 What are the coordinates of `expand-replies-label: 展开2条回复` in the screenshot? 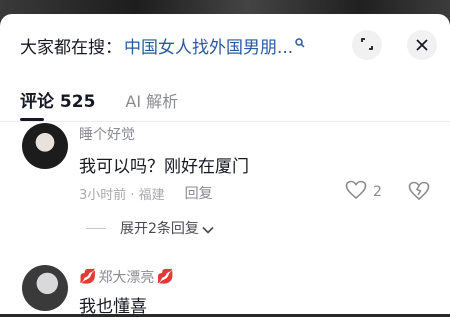 It's located at (159, 229).